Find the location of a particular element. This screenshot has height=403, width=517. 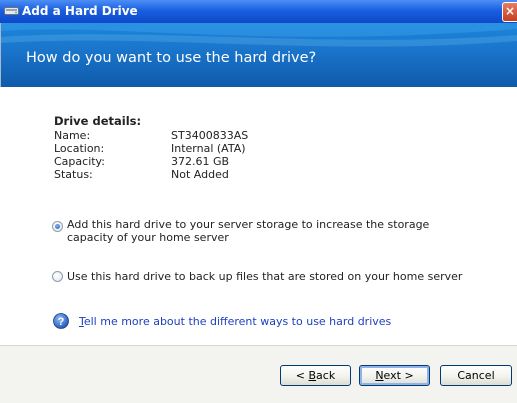

help-question-icon: ? is located at coordinates (61, 321).